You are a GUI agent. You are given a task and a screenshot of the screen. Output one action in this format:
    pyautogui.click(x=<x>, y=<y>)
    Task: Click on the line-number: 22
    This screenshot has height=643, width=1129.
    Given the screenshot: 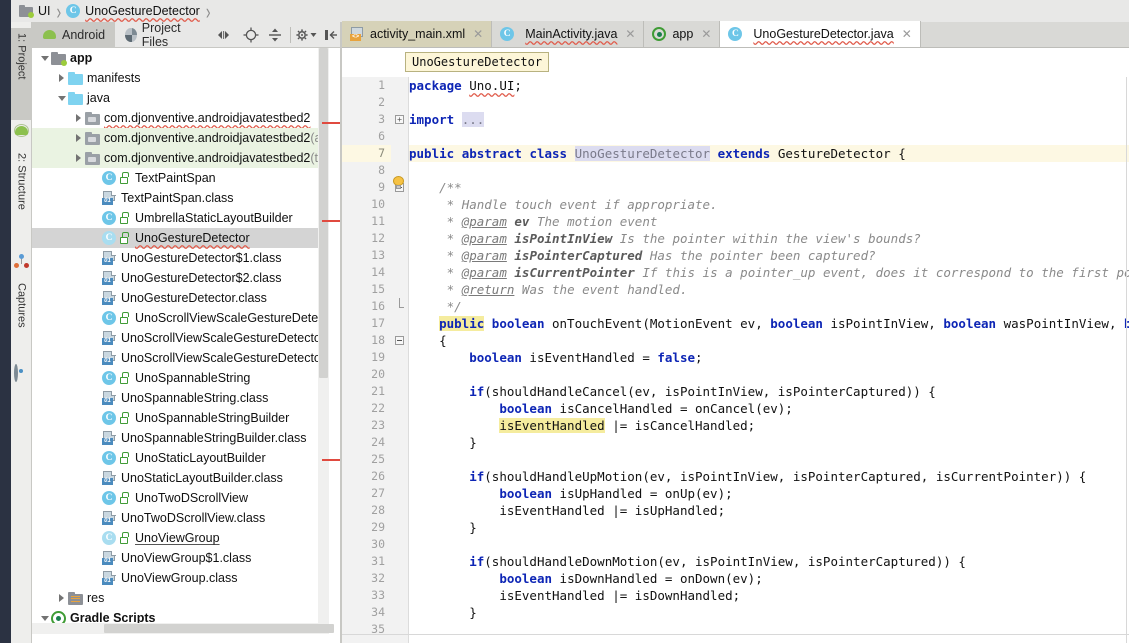 What is the action you would take?
    pyautogui.click(x=364, y=408)
    